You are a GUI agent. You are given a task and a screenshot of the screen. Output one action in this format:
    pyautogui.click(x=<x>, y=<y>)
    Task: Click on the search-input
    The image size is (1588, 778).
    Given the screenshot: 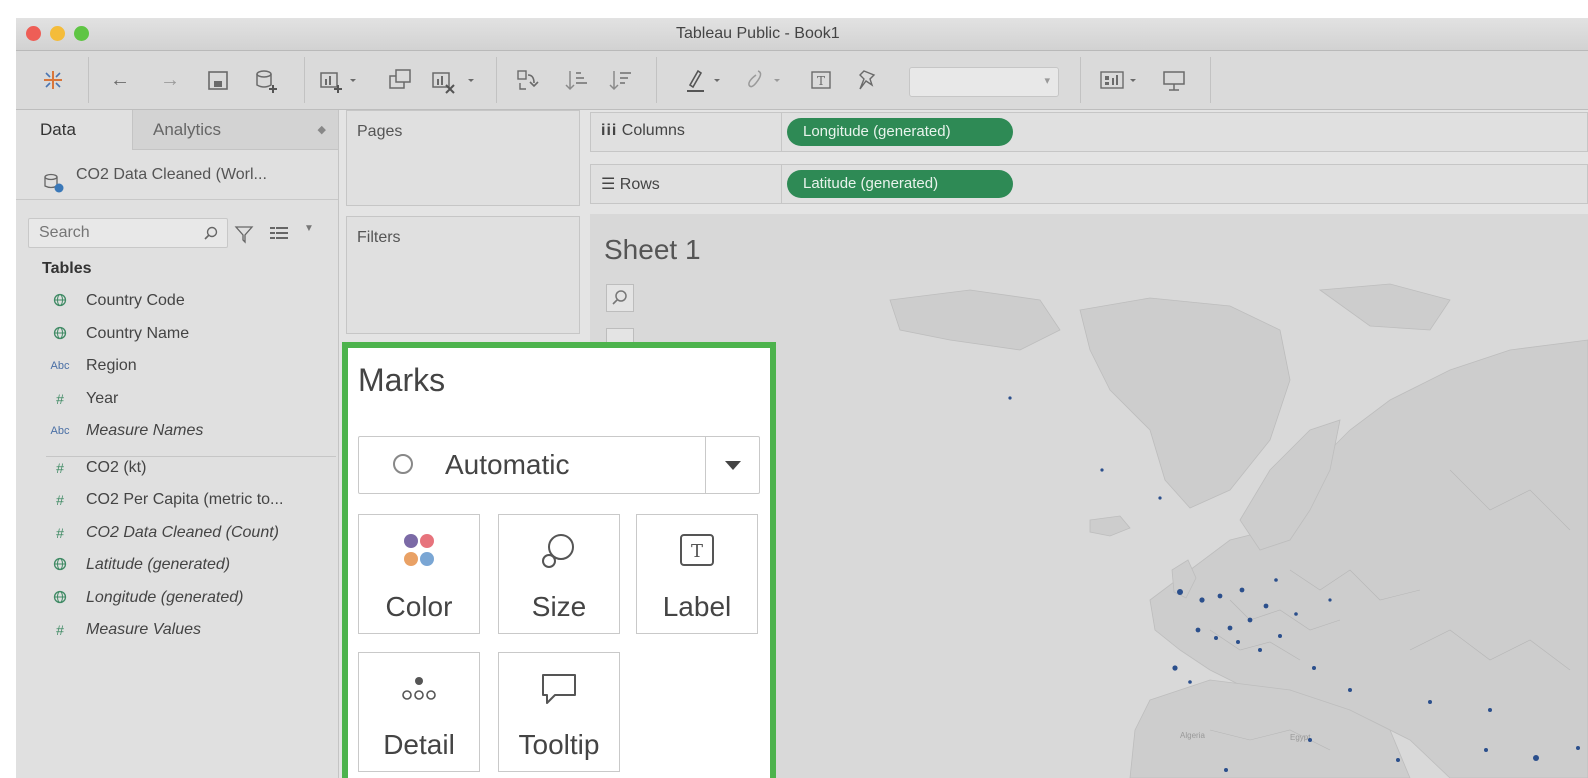 What is the action you would take?
    pyautogui.click(x=114, y=233)
    